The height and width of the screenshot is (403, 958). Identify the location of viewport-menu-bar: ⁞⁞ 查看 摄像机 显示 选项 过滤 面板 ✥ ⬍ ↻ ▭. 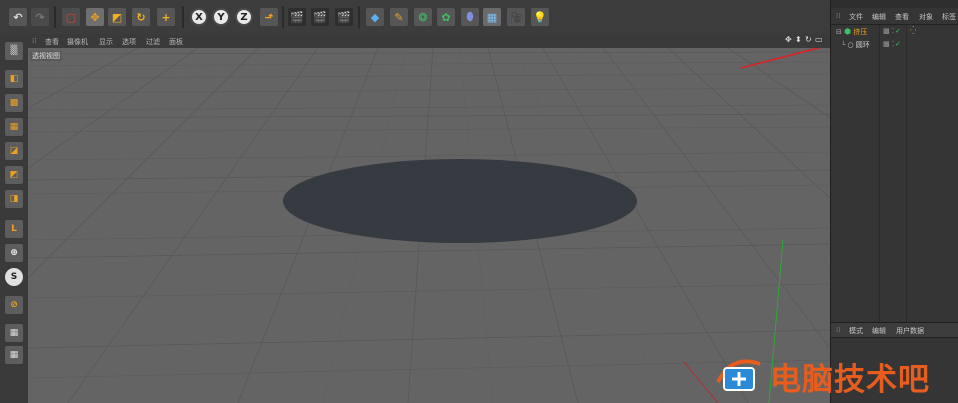
(429, 41).